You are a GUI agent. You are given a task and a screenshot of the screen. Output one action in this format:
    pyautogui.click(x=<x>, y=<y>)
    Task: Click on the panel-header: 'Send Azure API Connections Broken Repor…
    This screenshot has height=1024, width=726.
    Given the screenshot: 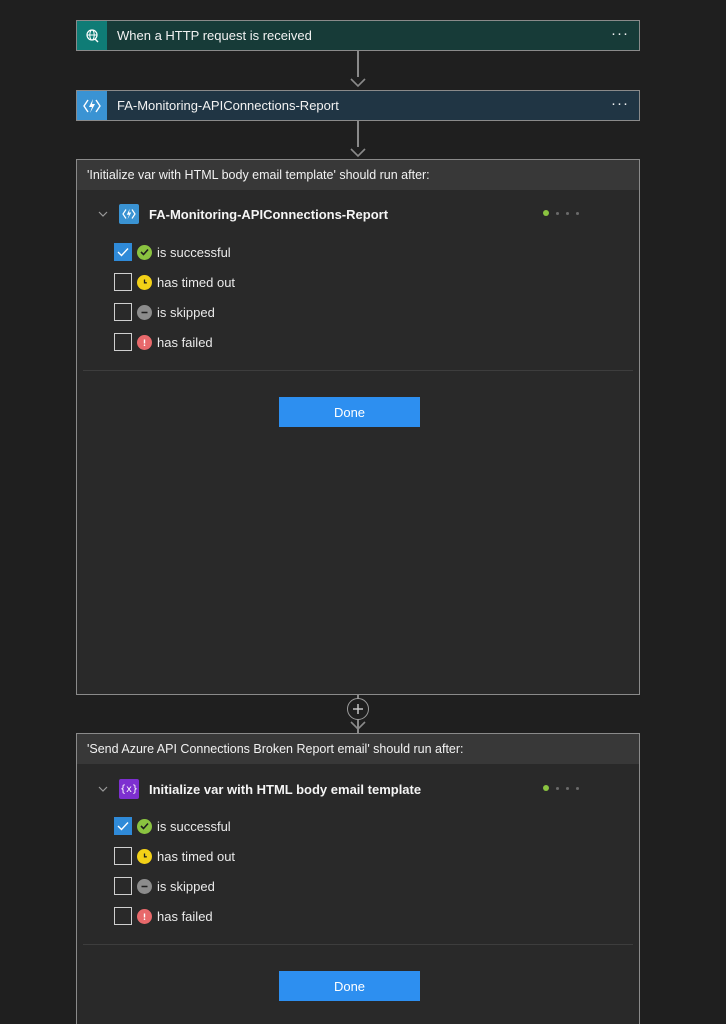 What is the action you would take?
    pyautogui.click(x=358, y=749)
    